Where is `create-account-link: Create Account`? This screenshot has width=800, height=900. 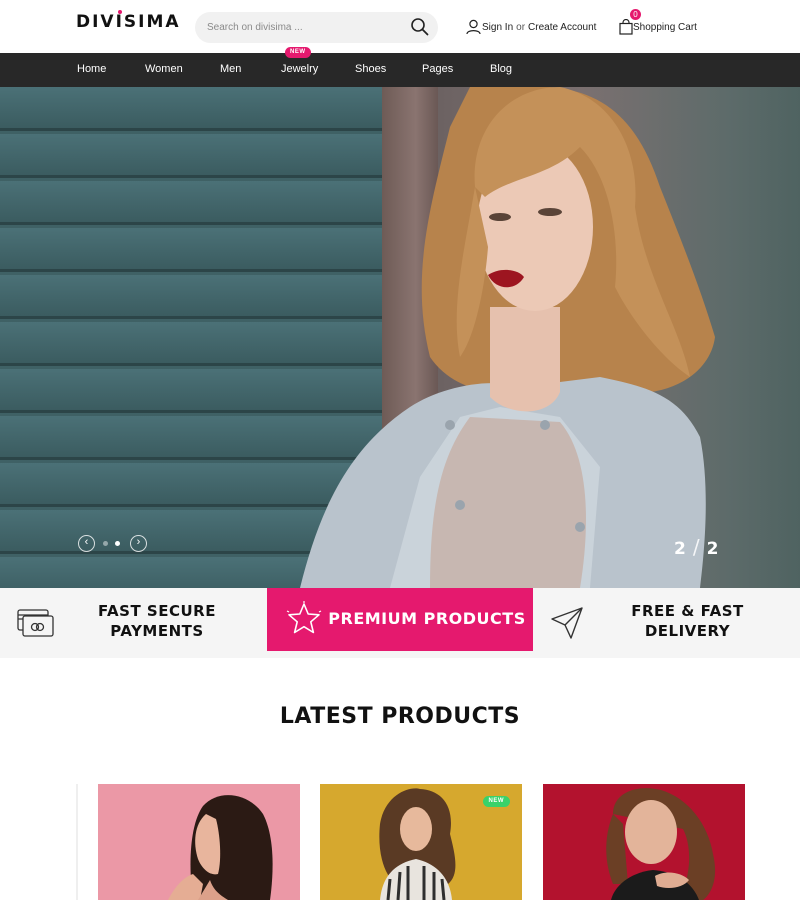 create-account-link: Create Account is located at coordinates (562, 27).